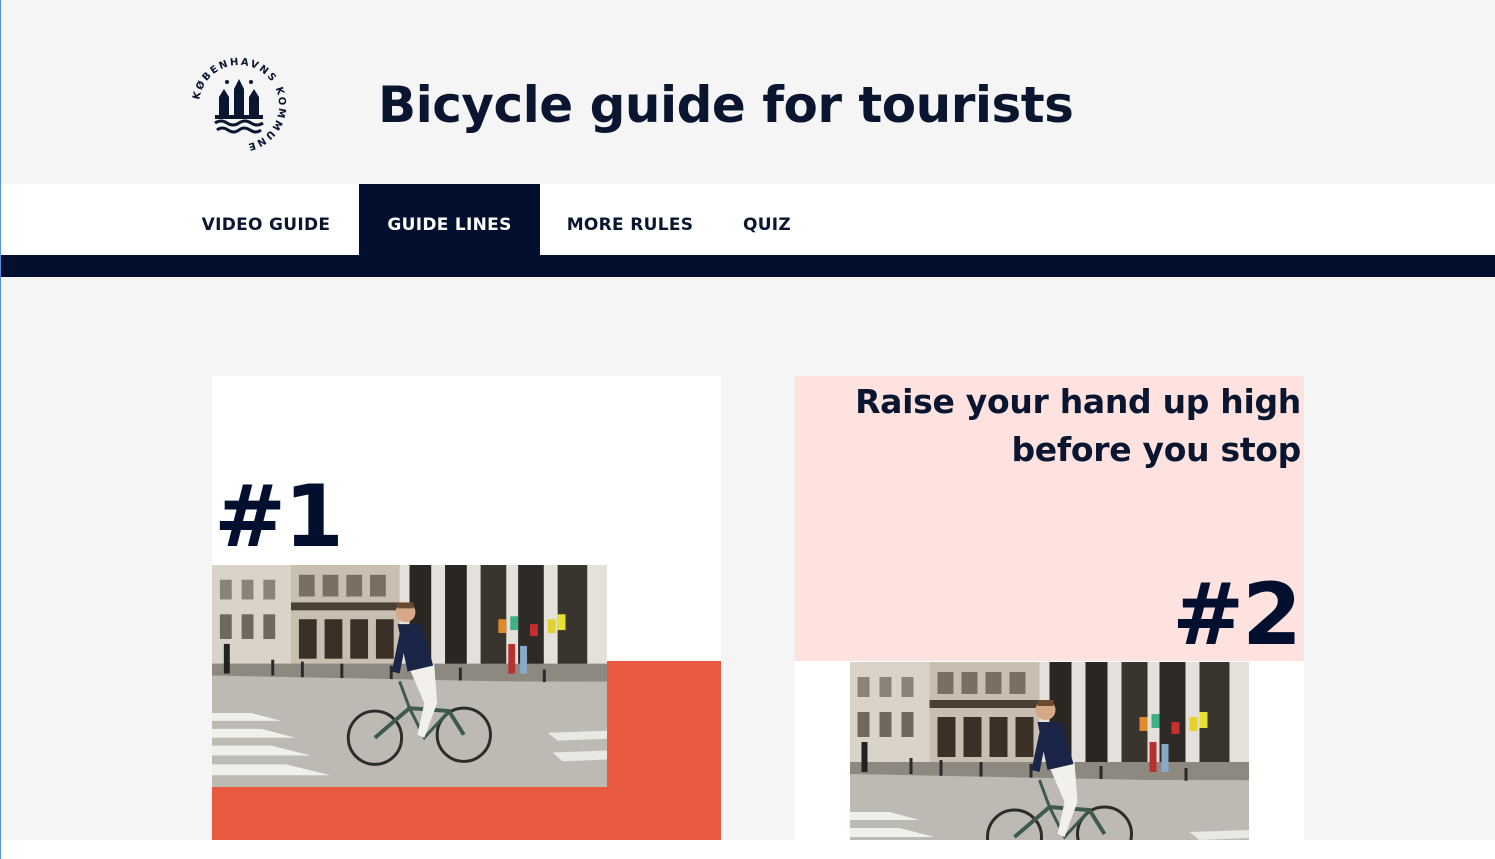  Describe the element at coordinates (1051, 426) in the screenshot. I see `guideline-text: Raise your hand up high before you stop` at that location.